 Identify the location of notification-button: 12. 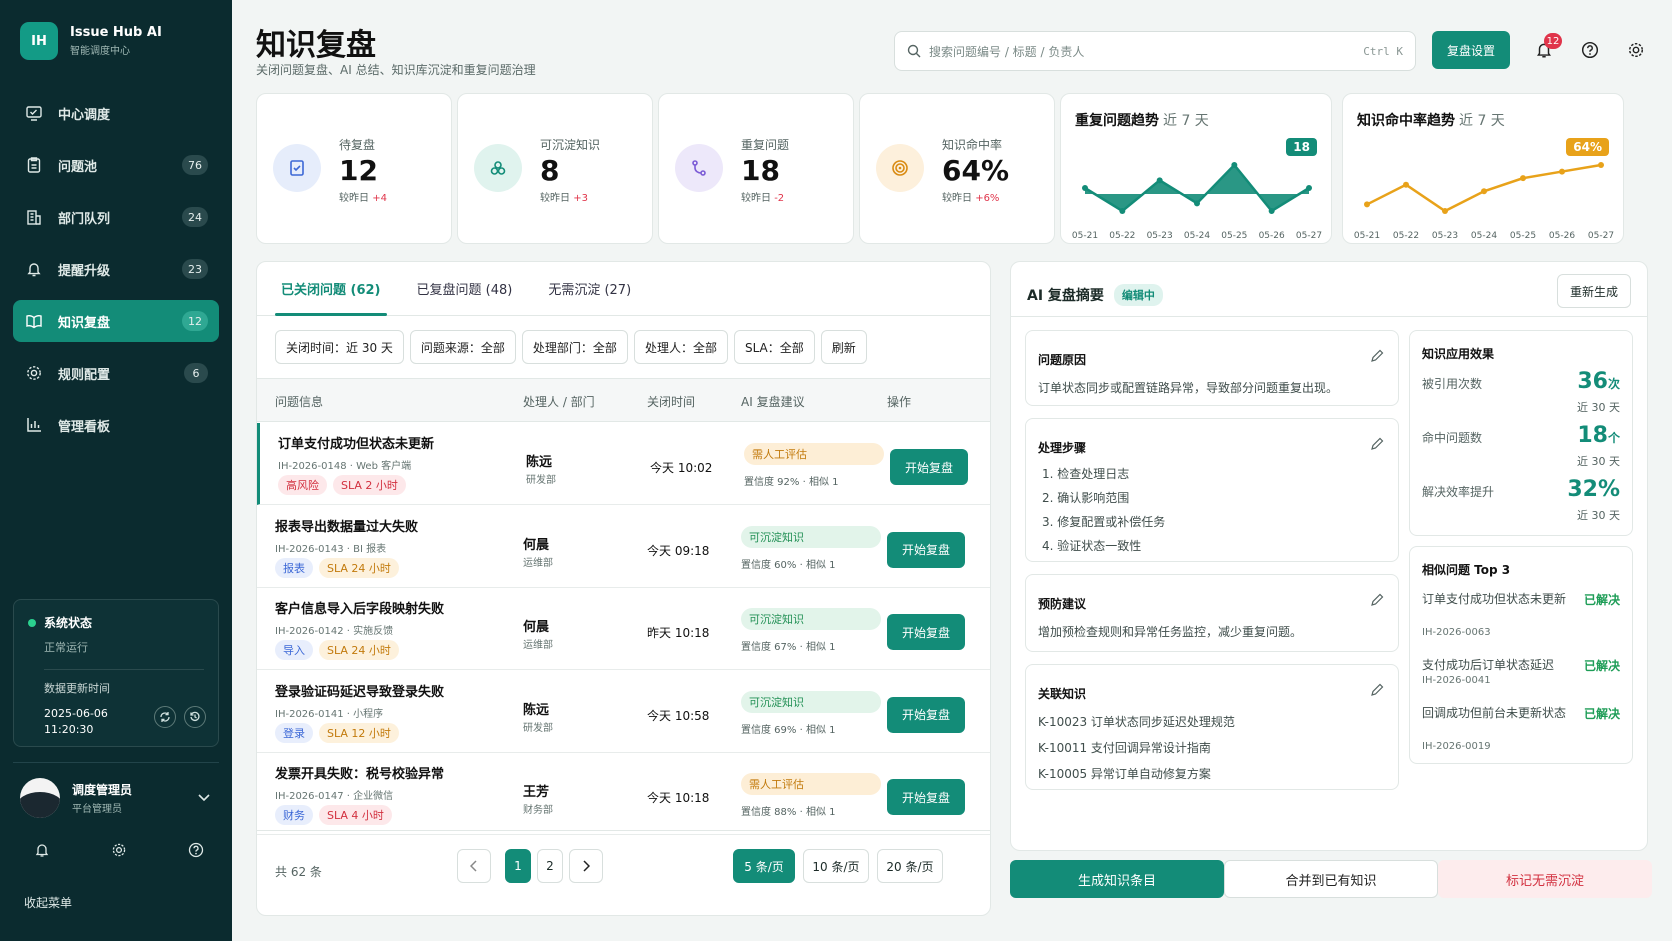
(1547, 47).